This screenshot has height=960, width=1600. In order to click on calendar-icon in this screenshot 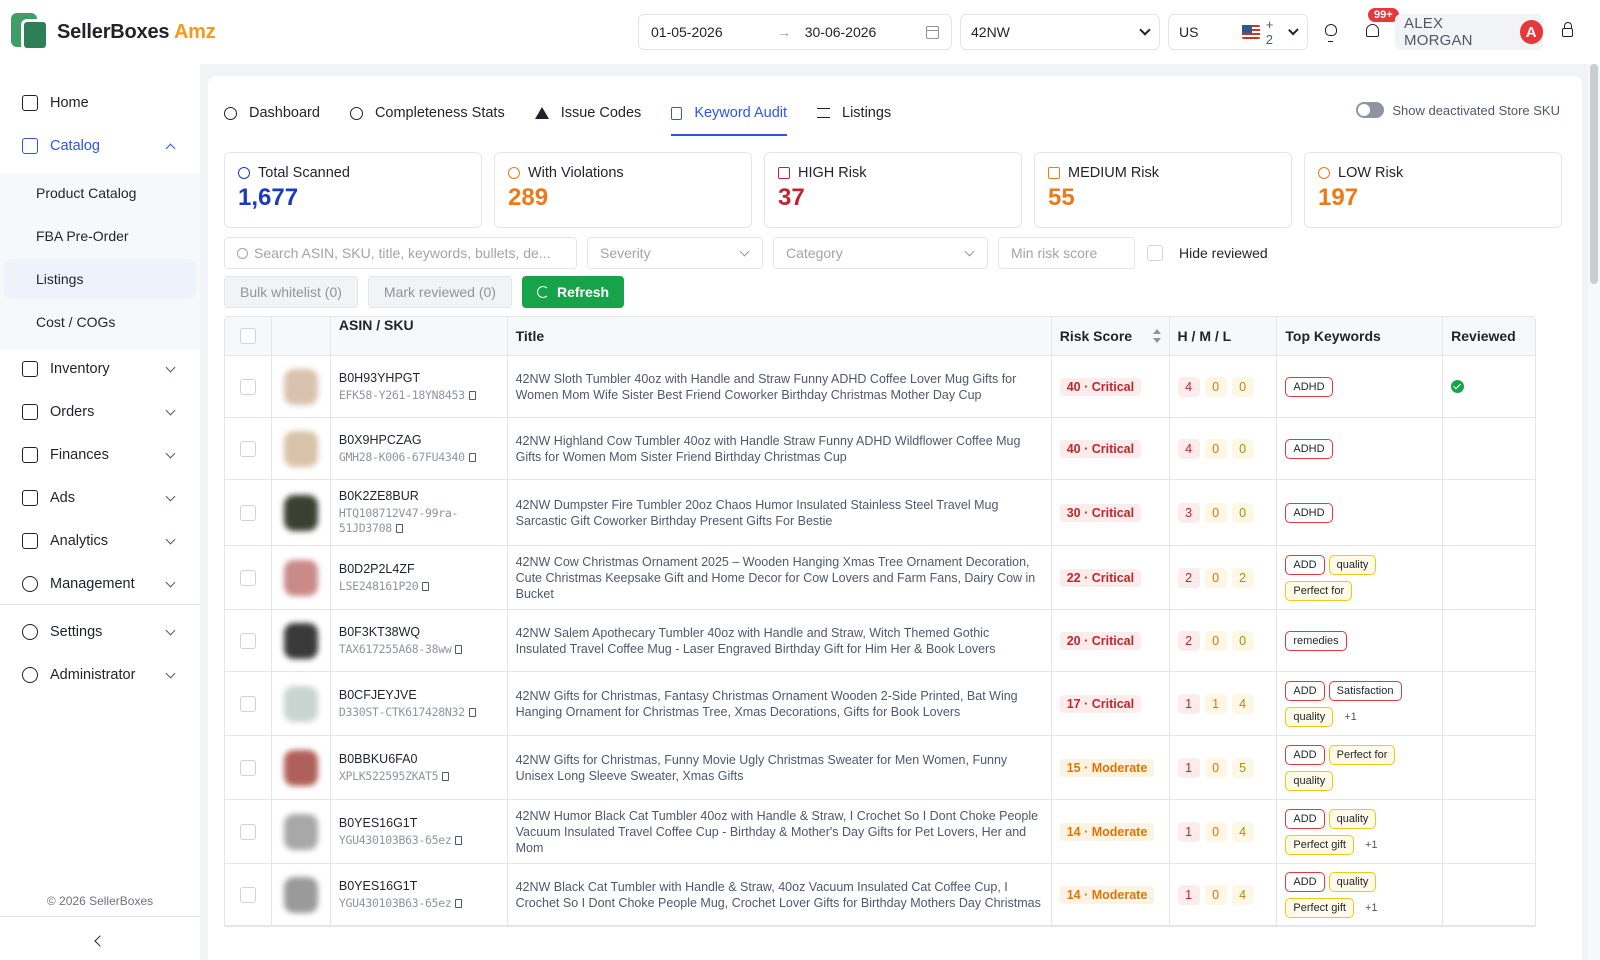, I will do `click(932, 32)`.